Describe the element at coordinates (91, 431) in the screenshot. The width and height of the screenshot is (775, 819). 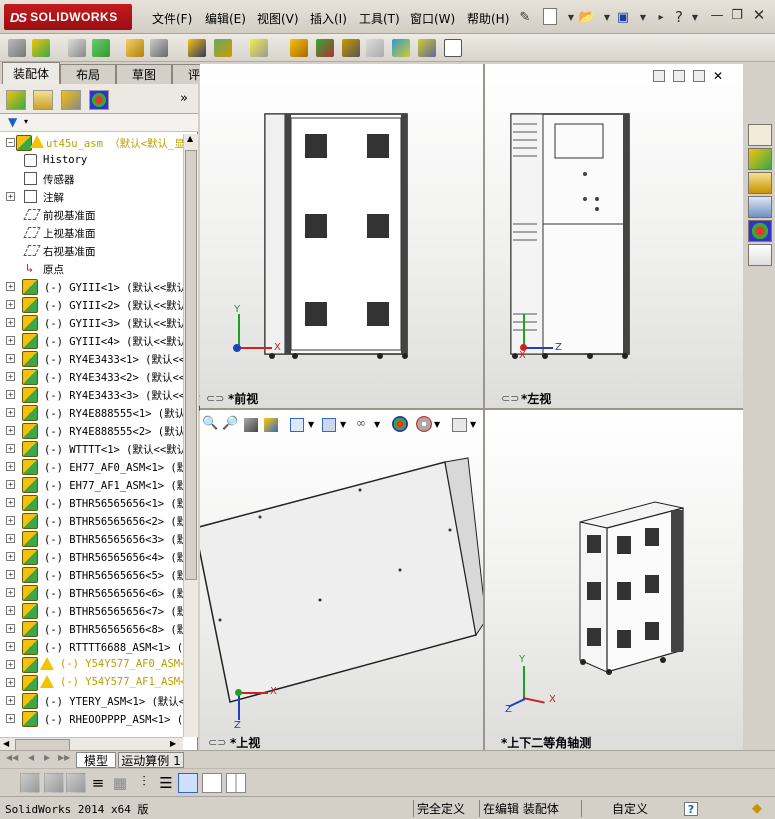
I see `tree-item: + (-) RY4E888555<2> (默认` at that location.